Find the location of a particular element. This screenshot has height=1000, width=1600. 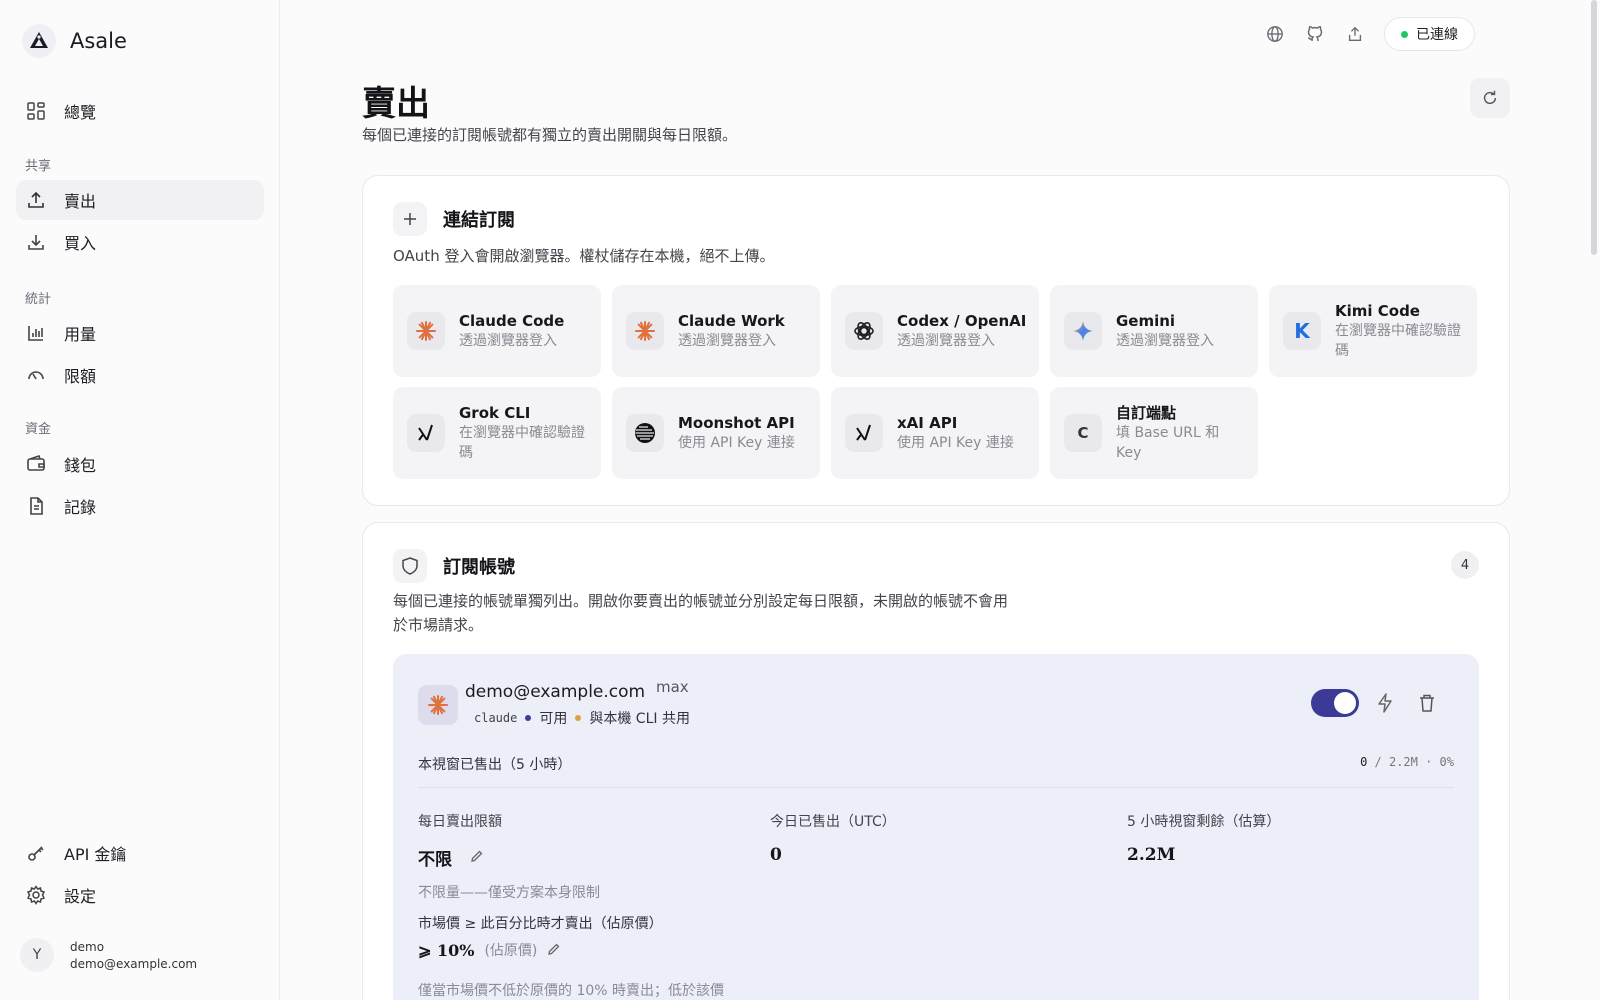

edit-daily-limit-icon is located at coordinates (477, 857).